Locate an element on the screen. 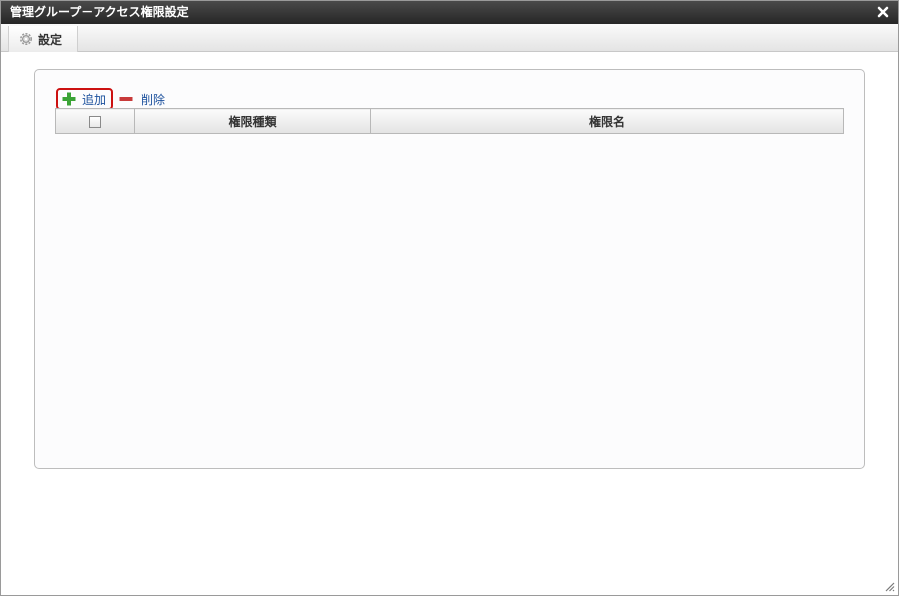 The width and height of the screenshot is (899, 596). dialog-title: 管理グループ－アクセス権限設定 is located at coordinates (99, 12).